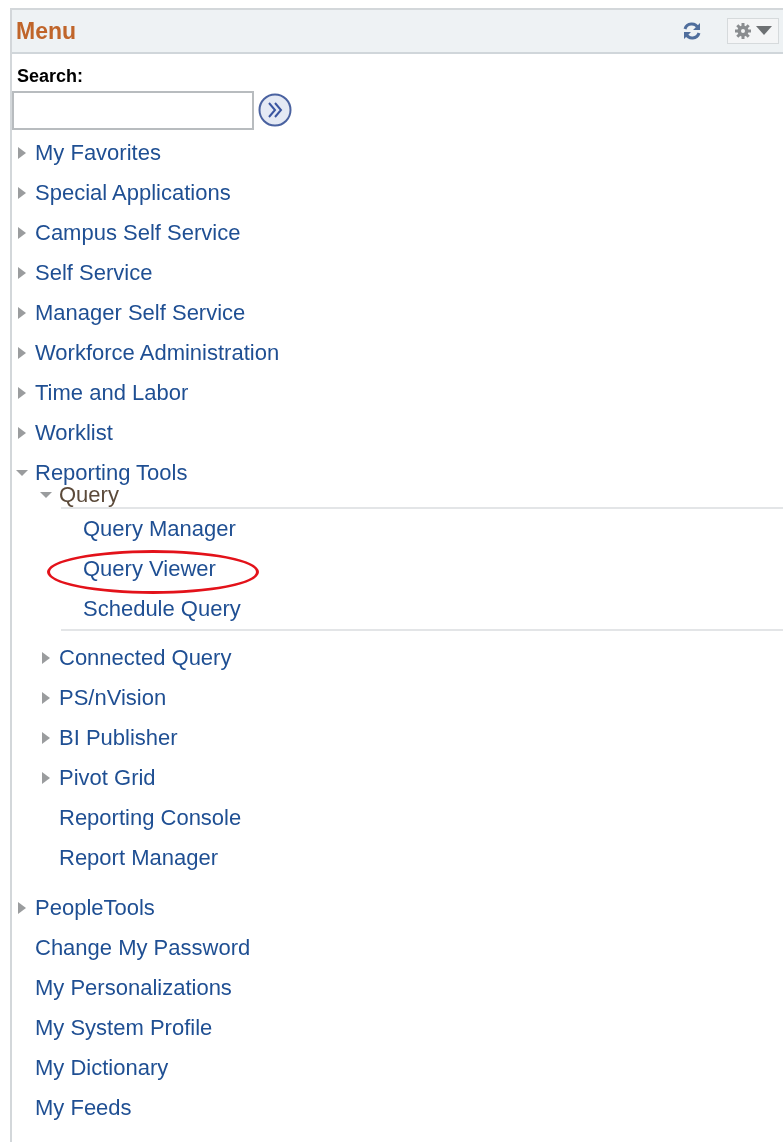  Describe the element at coordinates (764, 31) in the screenshot. I see `caret-icon` at that location.